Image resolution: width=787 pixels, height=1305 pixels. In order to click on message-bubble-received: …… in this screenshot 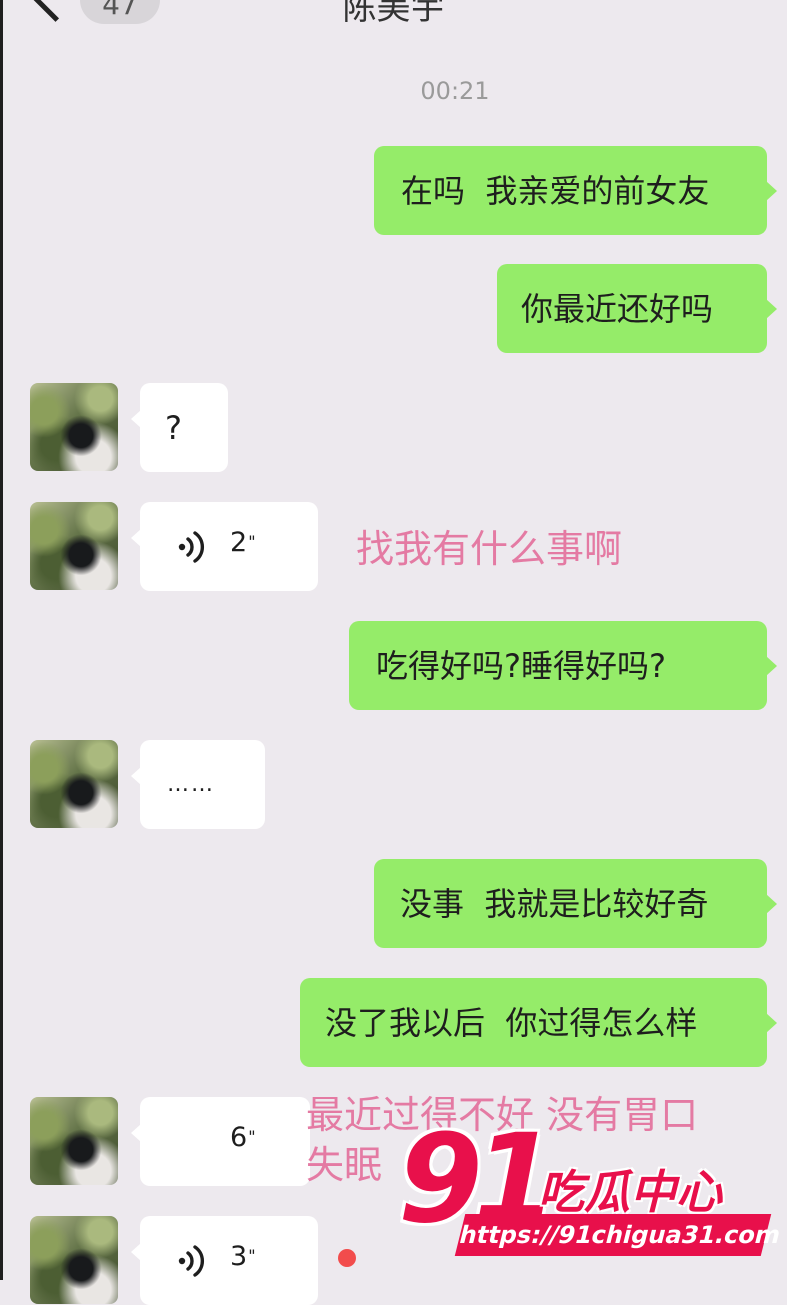, I will do `click(198, 784)`.